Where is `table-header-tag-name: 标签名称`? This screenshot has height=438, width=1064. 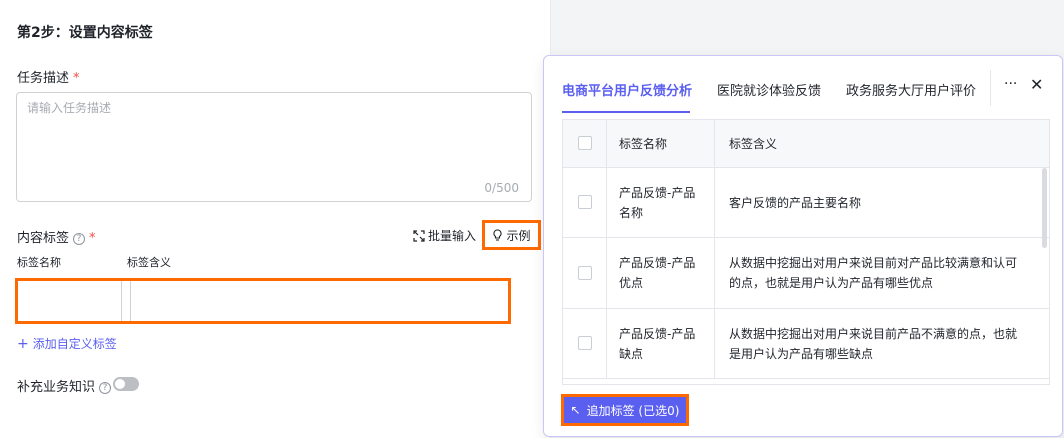
table-header-tag-name: 标签名称 is located at coordinates (661, 143).